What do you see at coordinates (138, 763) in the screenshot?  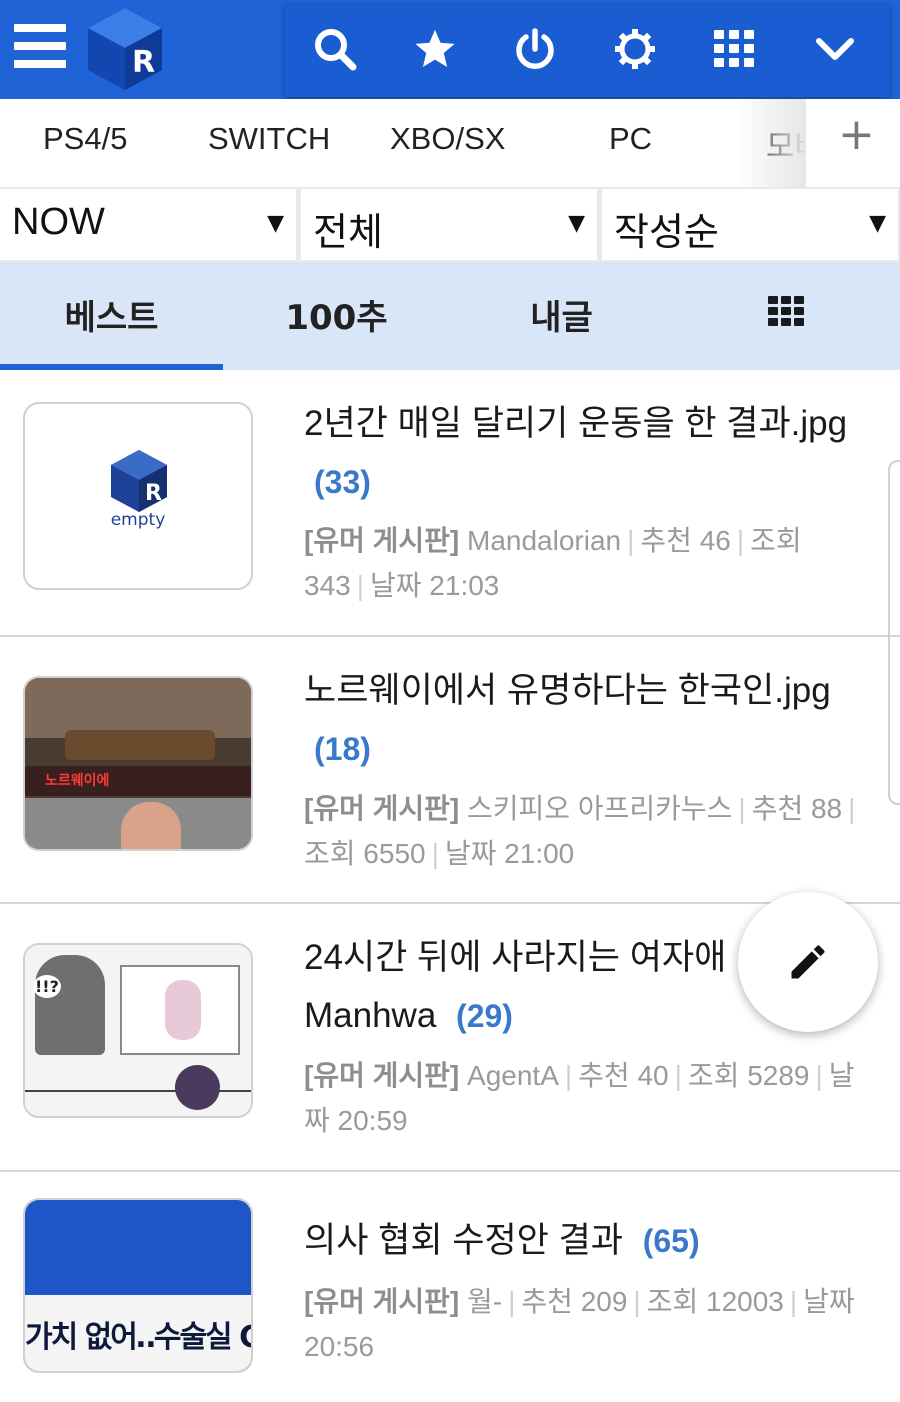 I see `post-thumbnail: 노르웨이에` at bounding box center [138, 763].